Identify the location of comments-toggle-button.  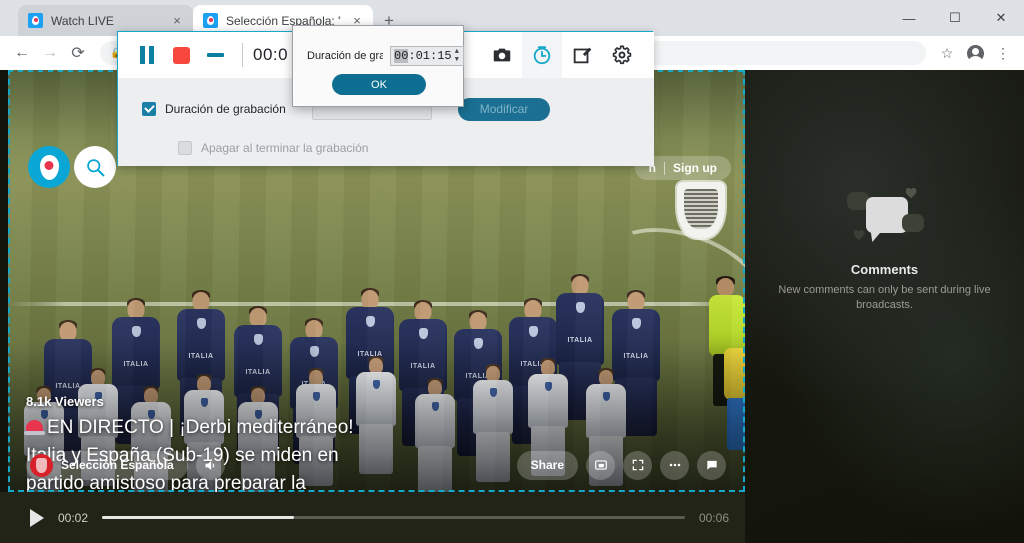
(711, 465).